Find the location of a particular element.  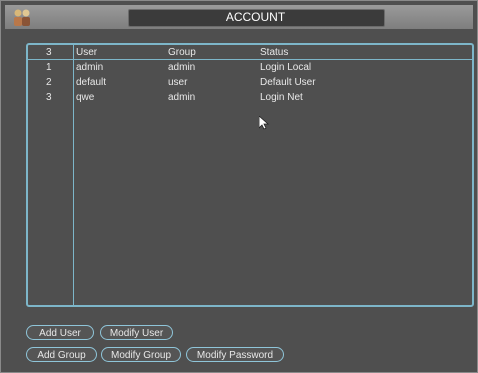

row-3-group: admin is located at coordinates (181, 98).